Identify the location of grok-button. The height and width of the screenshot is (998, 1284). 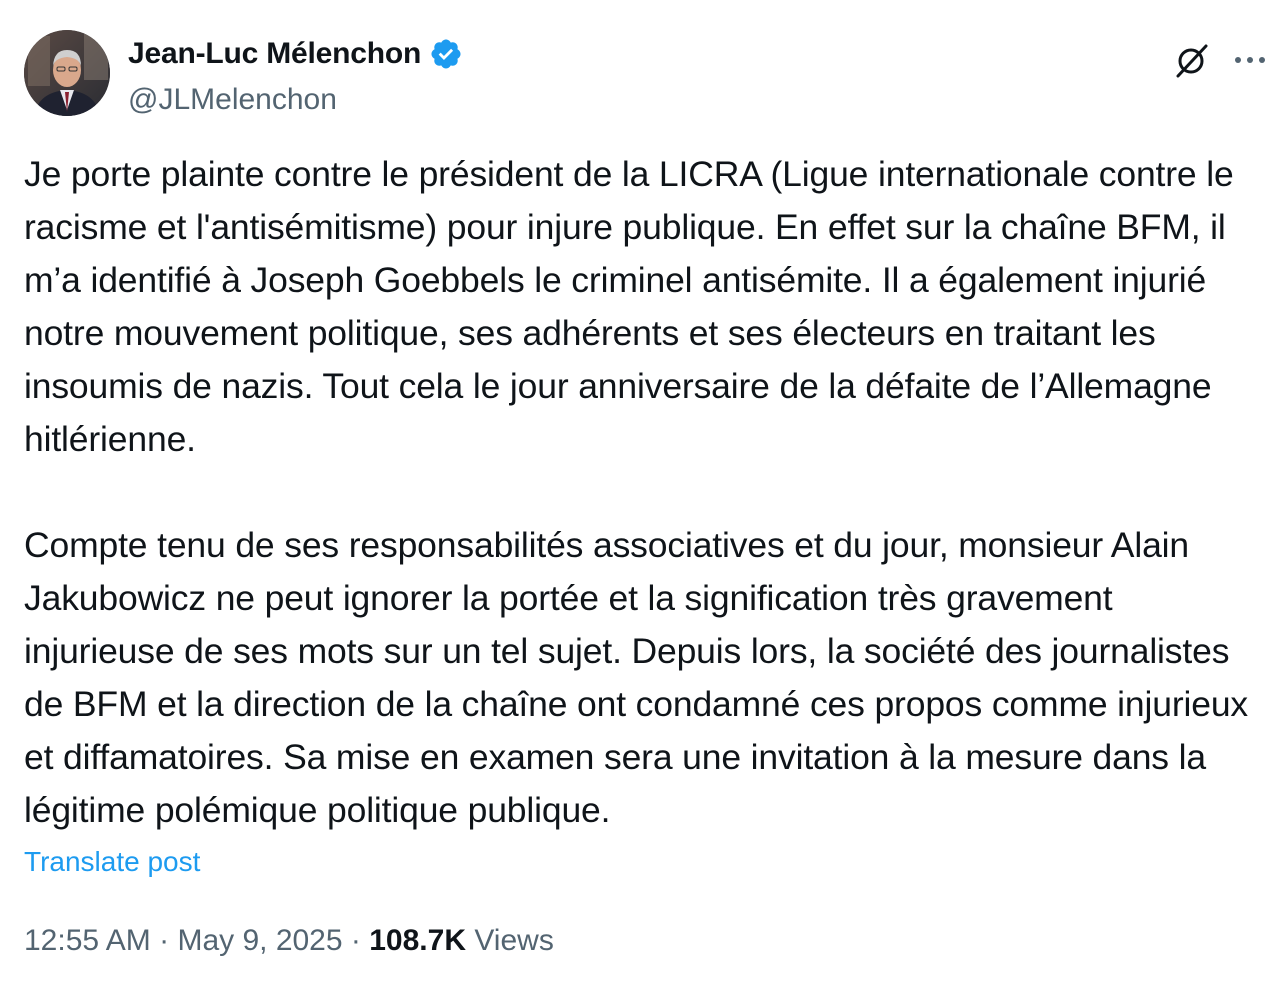
(1192, 60).